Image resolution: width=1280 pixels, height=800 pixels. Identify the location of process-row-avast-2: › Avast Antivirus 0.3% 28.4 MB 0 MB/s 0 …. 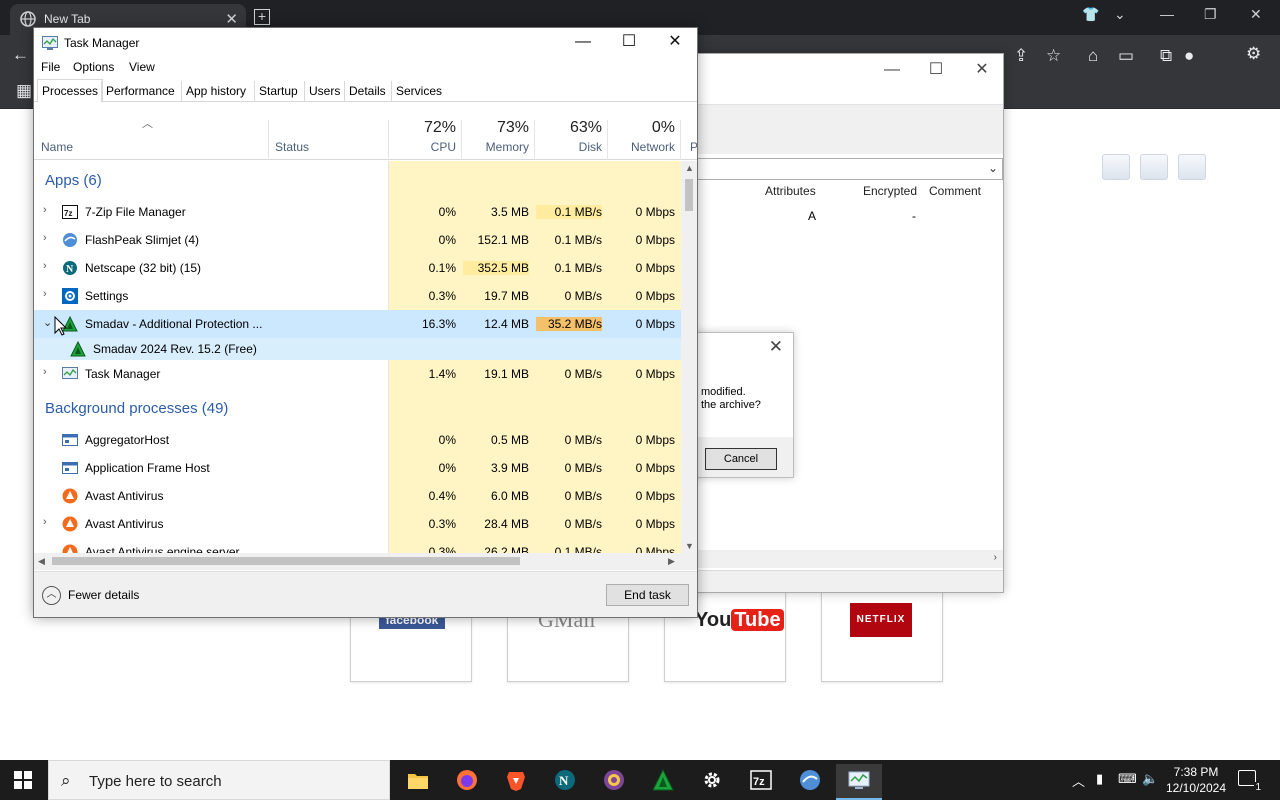
(357, 524).